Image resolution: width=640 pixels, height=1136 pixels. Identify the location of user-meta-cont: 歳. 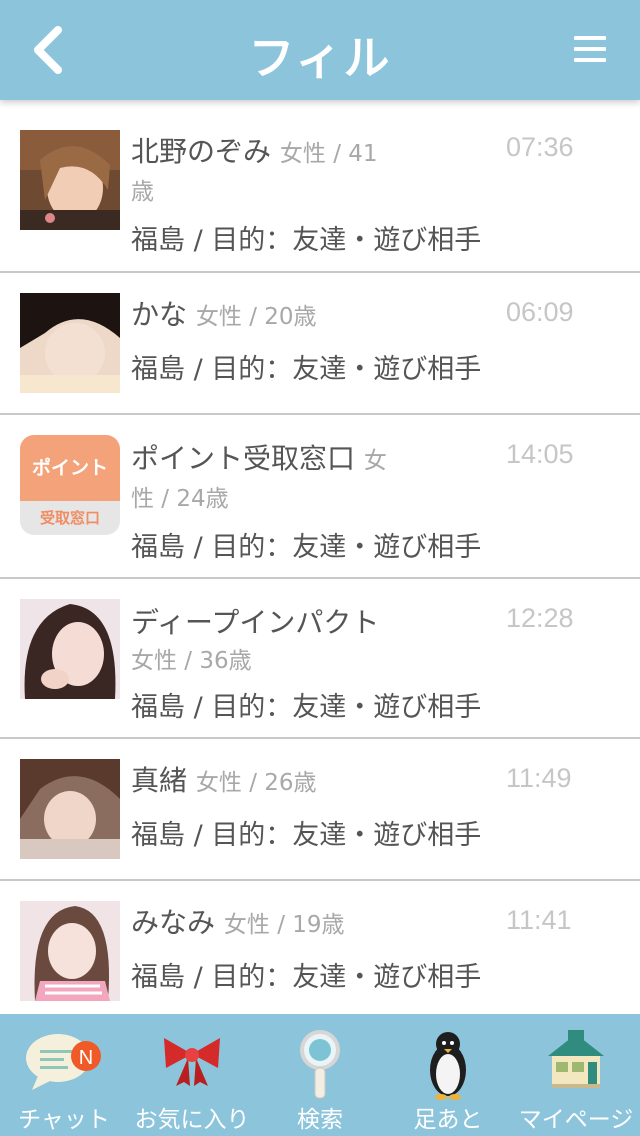
(142, 192).